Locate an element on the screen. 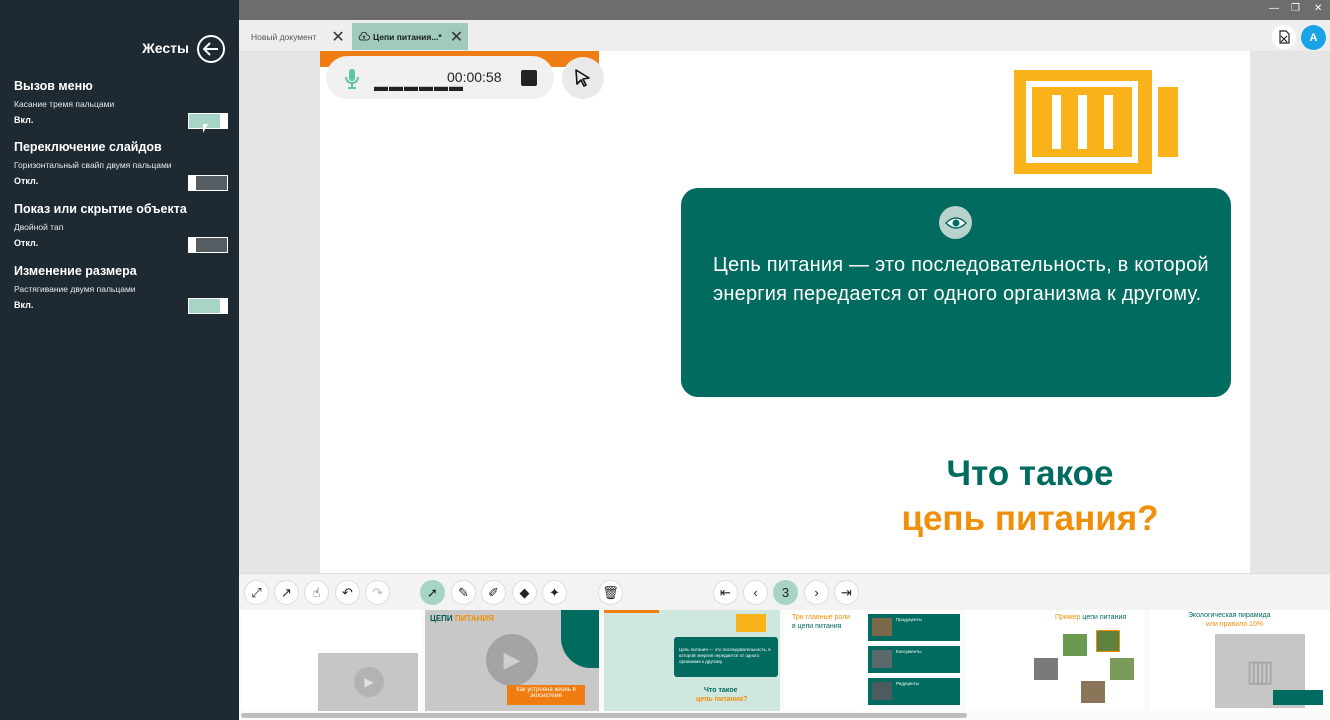 The image size is (1330, 720). restore-icon: ❐ is located at coordinates (1295, 8).